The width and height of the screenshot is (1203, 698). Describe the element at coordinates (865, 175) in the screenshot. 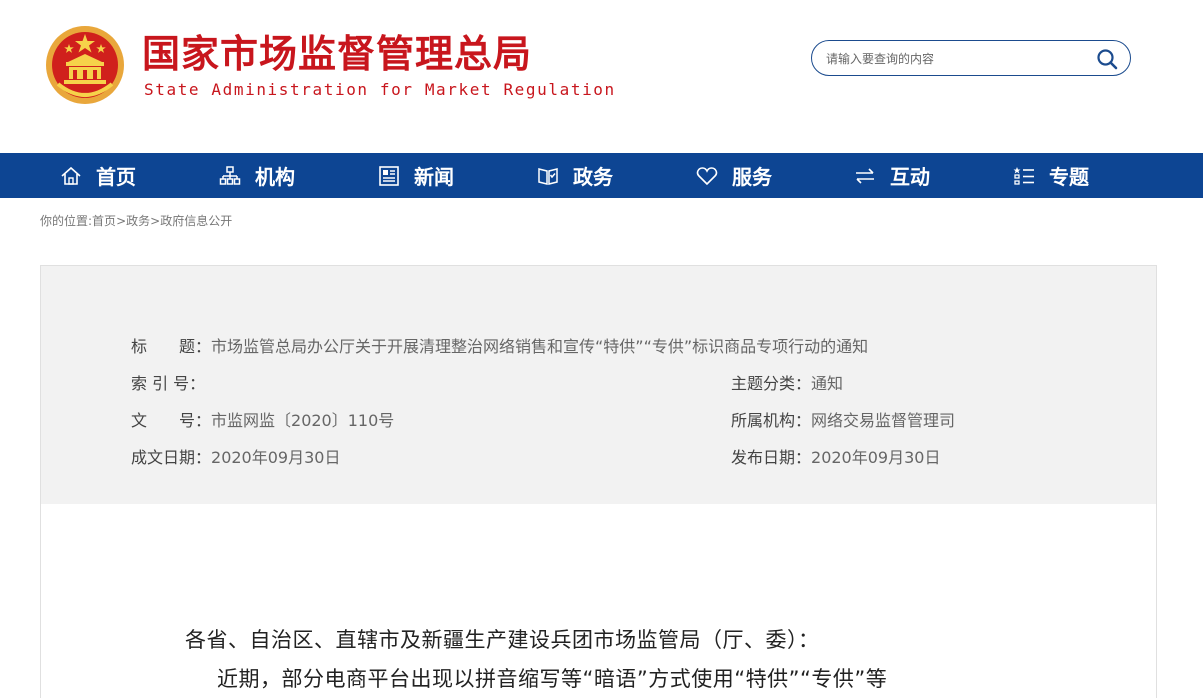

I see `exchange-arrows-icon` at that location.